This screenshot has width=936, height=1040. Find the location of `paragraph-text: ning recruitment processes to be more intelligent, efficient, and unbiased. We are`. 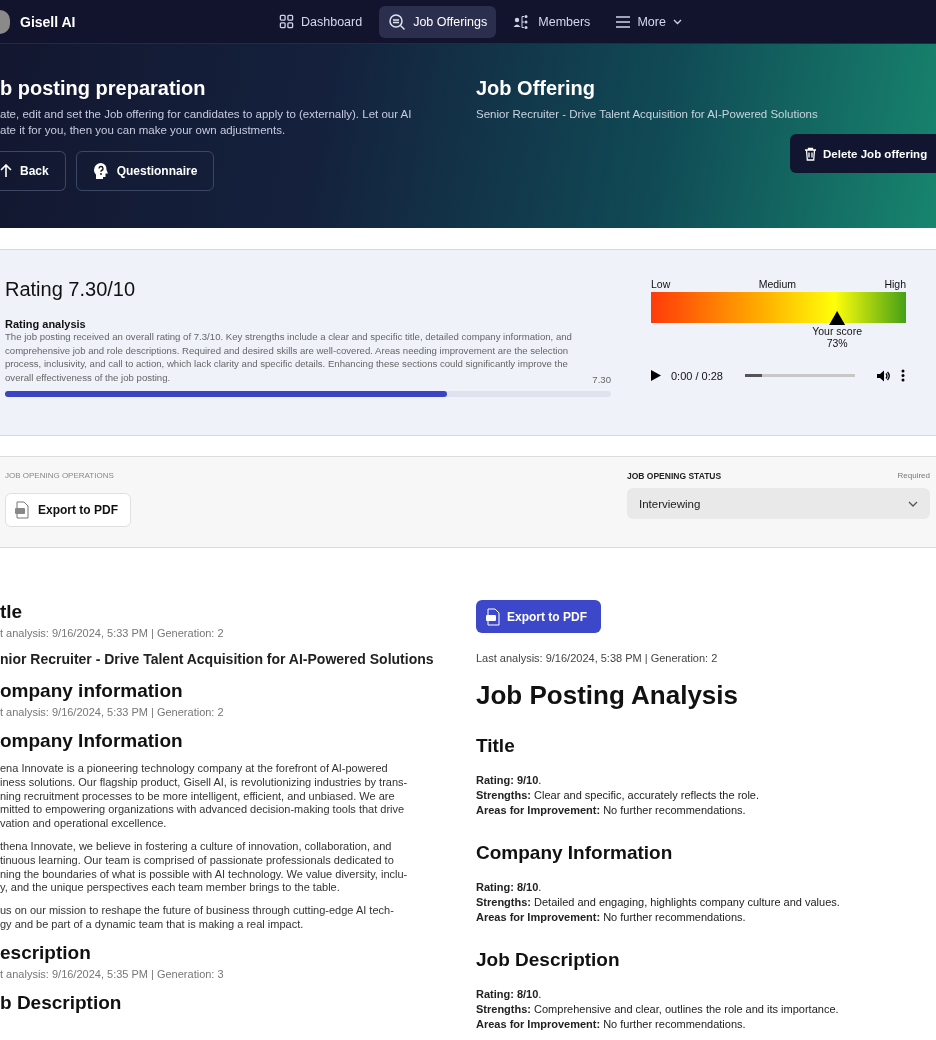

paragraph-text: ning recruitment processes to be more intelligent, efficient, and unbiased. We are is located at coordinates (198, 796).